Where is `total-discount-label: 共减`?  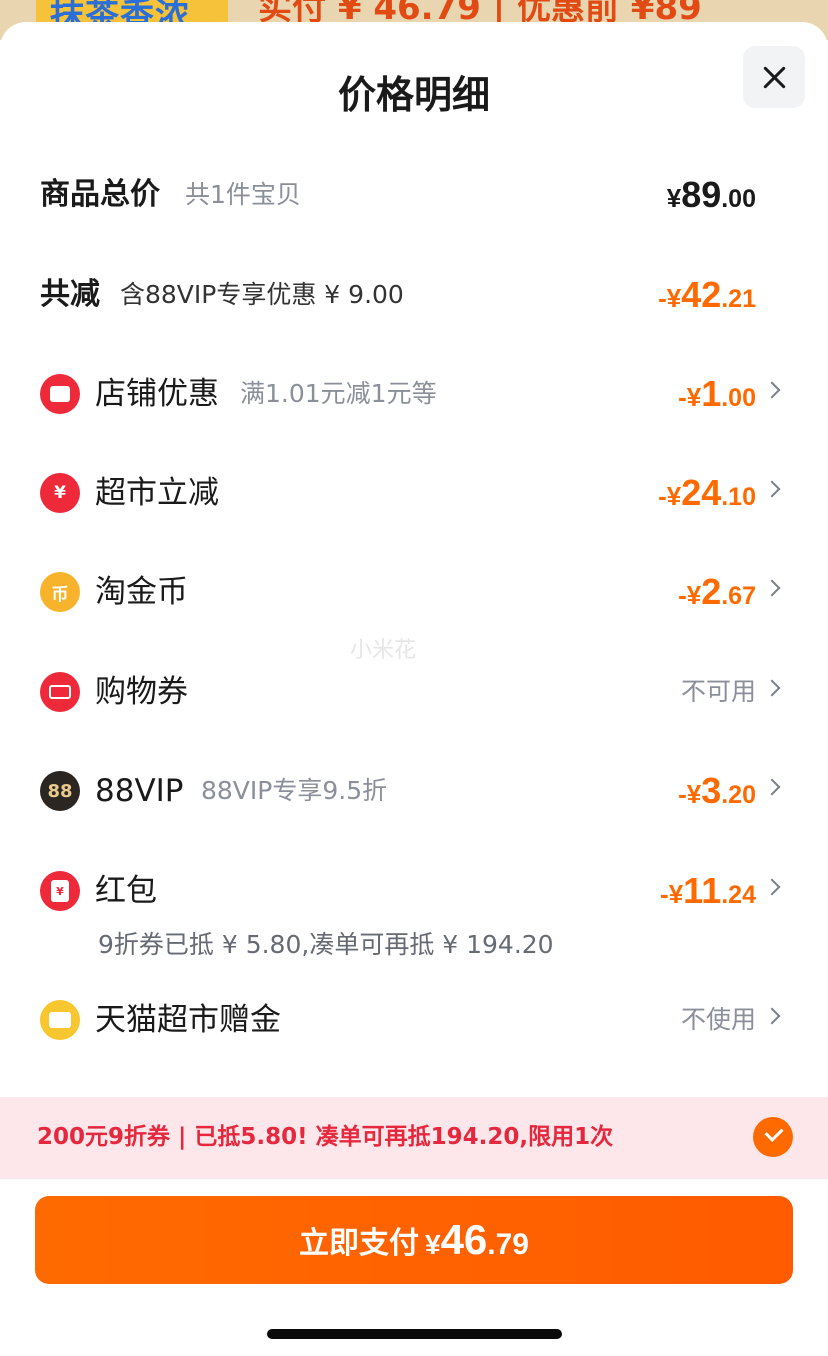 total-discount-label: 共减 is located at coordinates (70, 294).